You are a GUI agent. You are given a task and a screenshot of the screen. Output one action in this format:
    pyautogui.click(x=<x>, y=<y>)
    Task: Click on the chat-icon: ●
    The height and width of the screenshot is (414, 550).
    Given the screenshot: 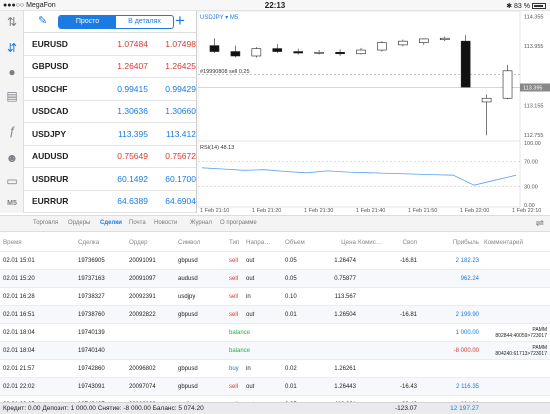 What is the action you would take?
    pyautogui.click(x=12, y=72)
    